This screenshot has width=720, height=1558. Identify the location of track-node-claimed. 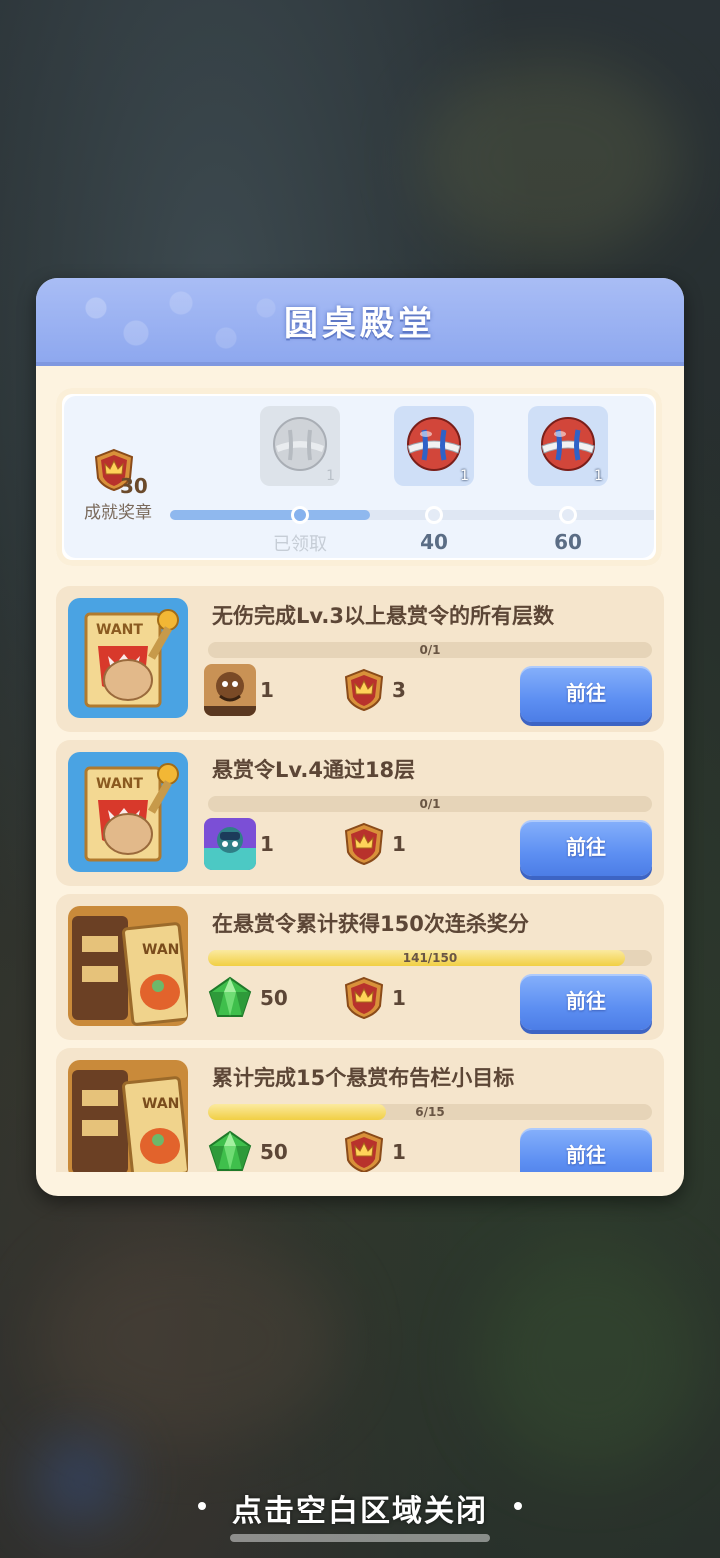
(300, 515).